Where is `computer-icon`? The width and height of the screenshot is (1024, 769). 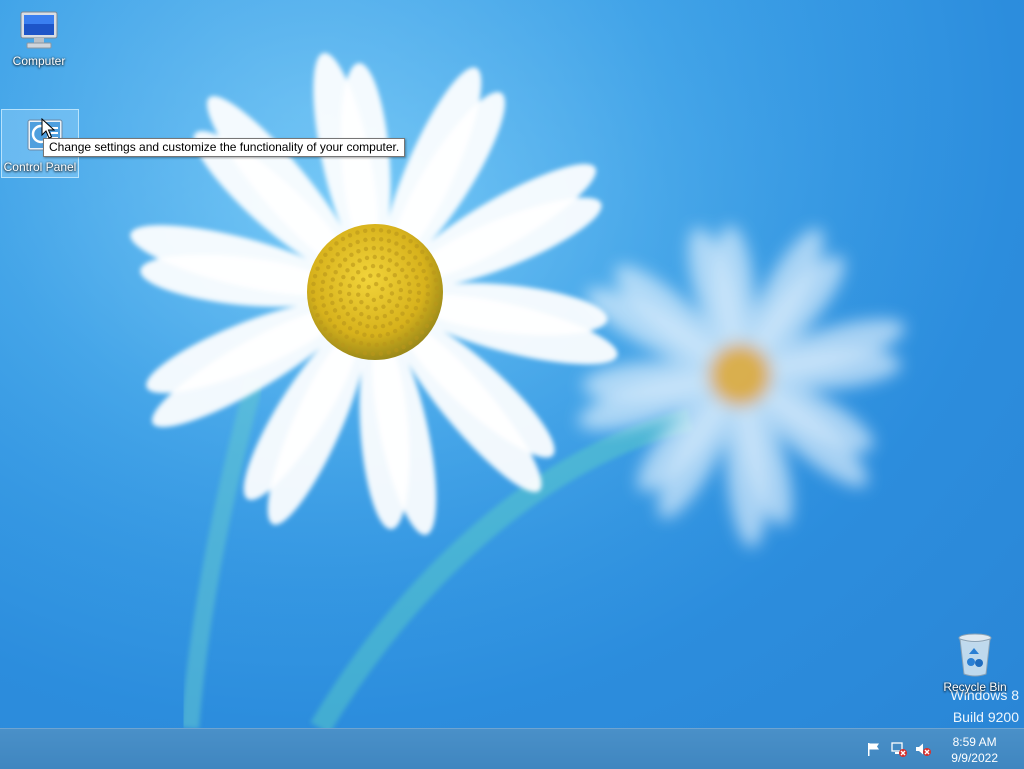
computer-icon is located at coordinates (39, 30).